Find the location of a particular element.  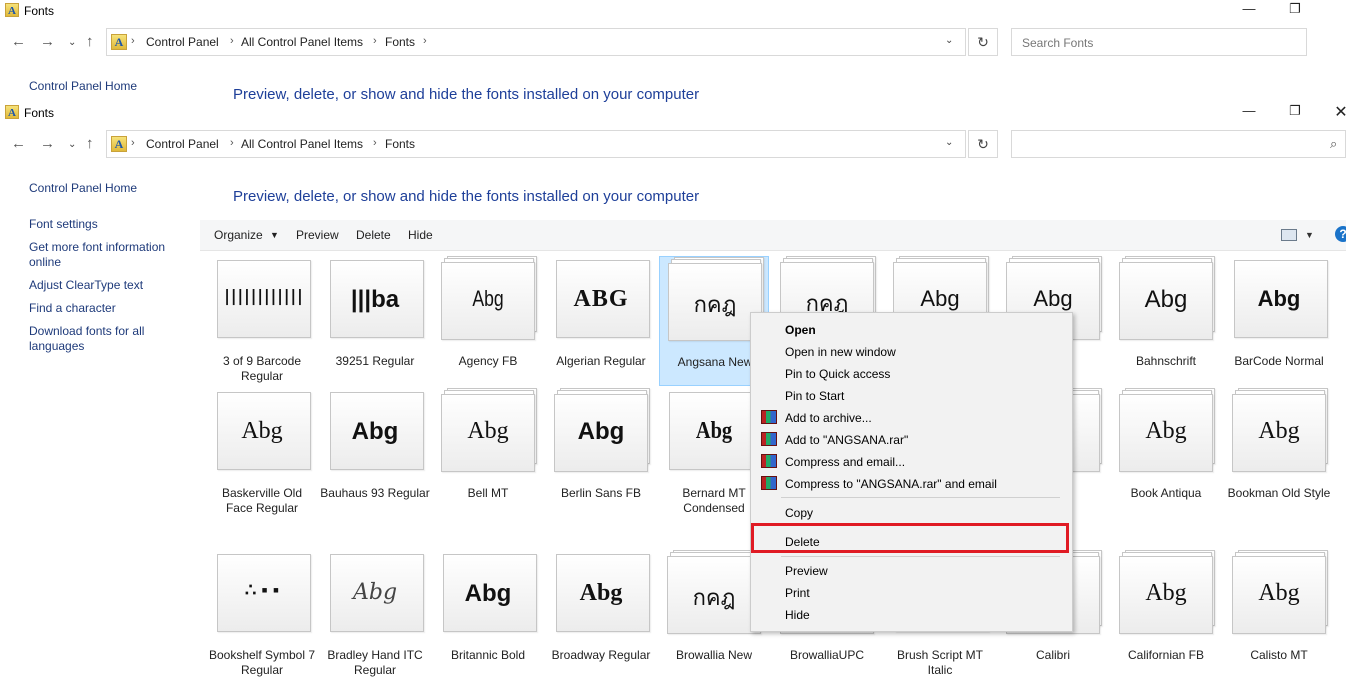

font-tile: Abg Bookman Old Style is located at coordinates (1279, 453).